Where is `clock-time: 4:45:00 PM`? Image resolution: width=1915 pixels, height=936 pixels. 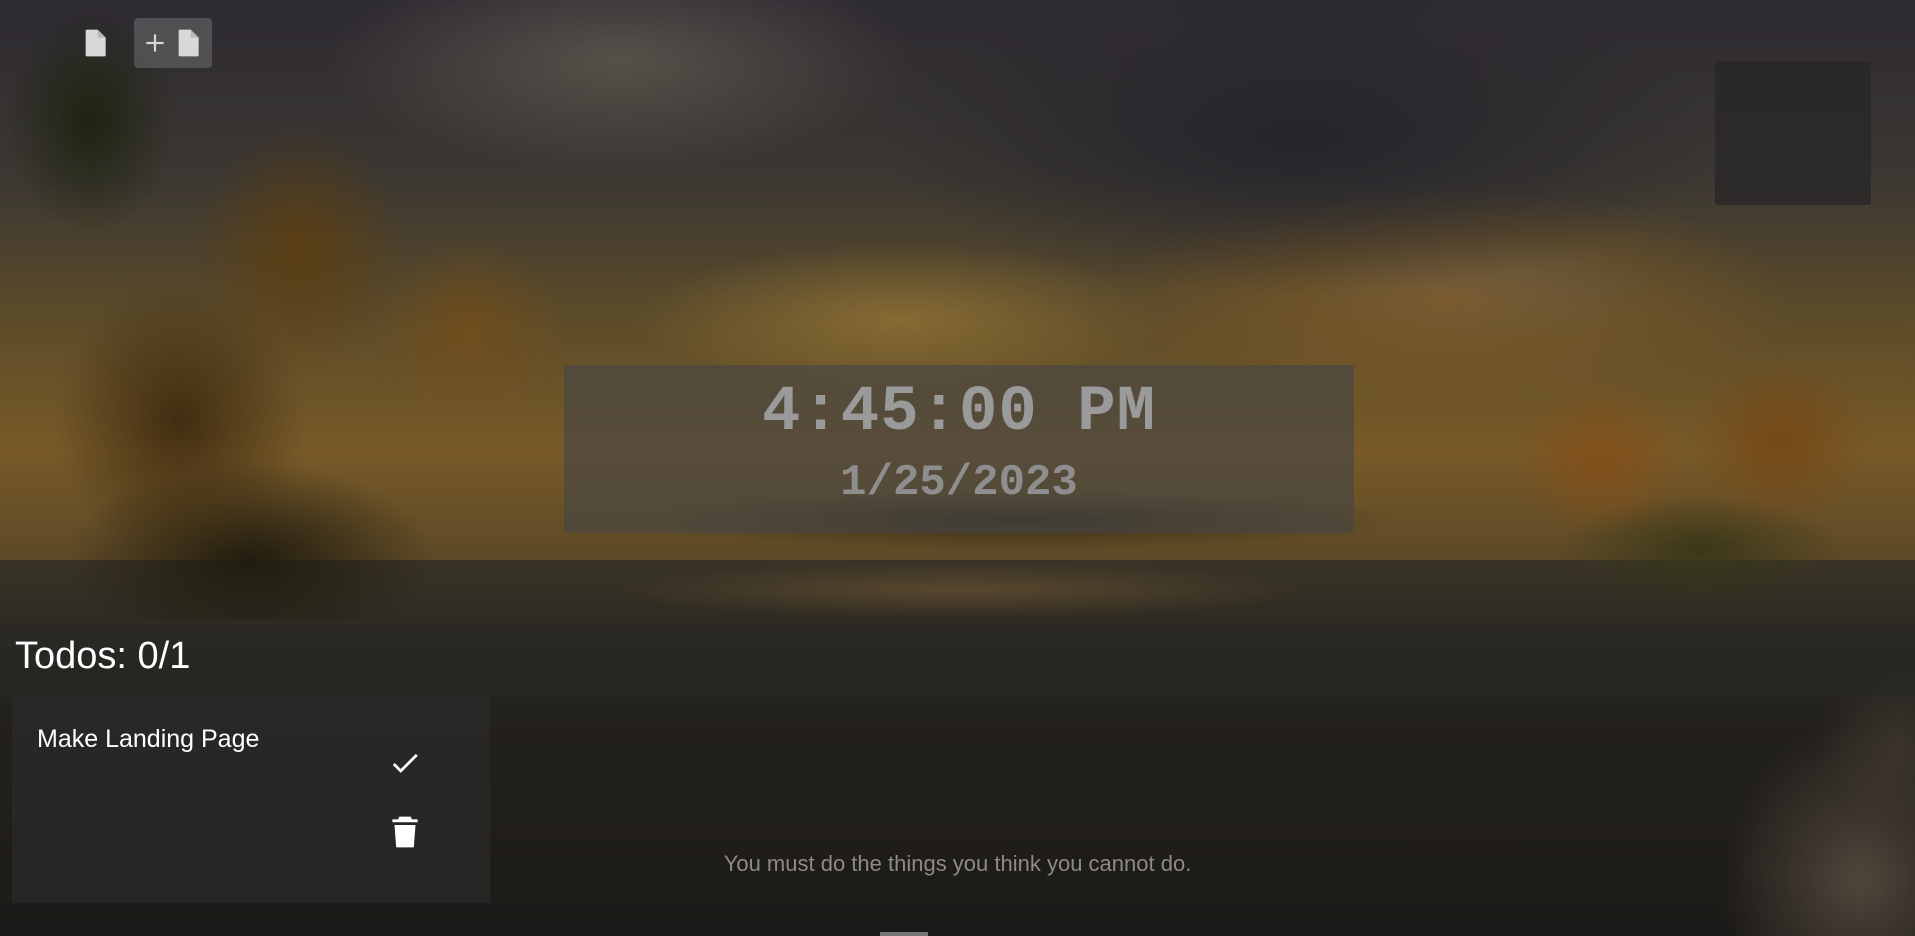
clock-time: 4:45:00 PM is located at coordinates (959, 413).